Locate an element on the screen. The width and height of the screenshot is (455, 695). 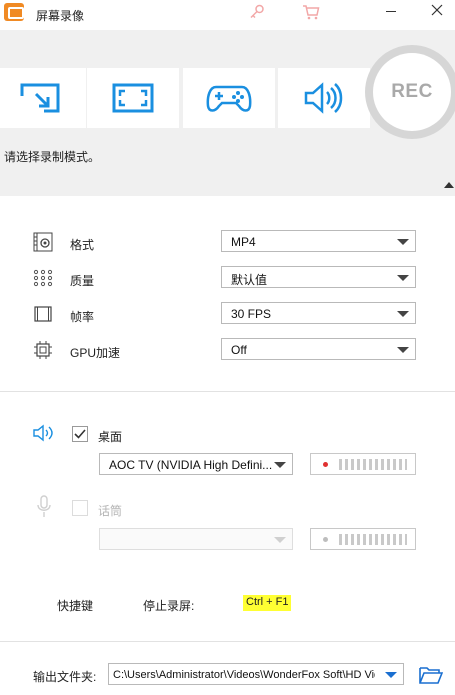
rec-label: REC is located at coordinates (412, 92).